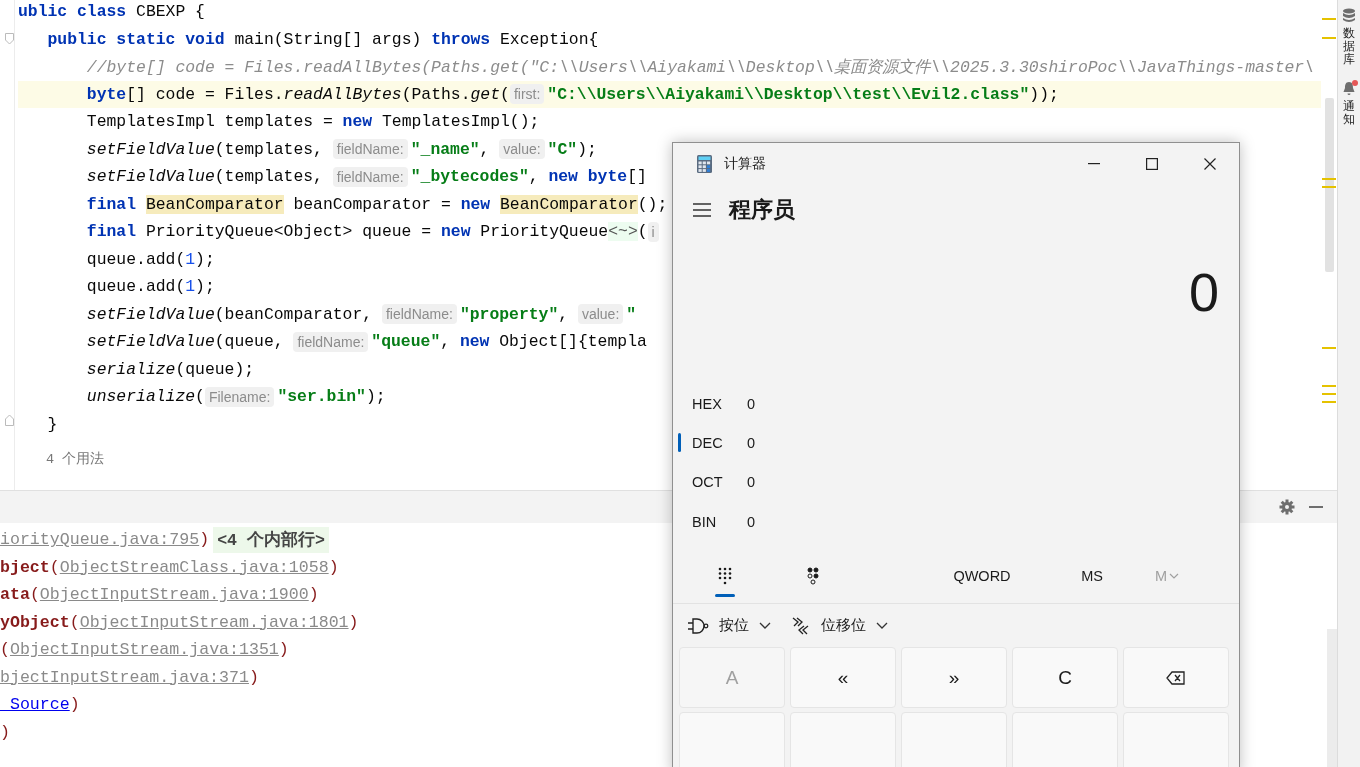 The height and width of the screenshot is (767, 1360). Describe the element at coordinates (144, 650) in the screenshot. I see `stack-trace-line: (ObjectInputStream.java:1351)` at that location.